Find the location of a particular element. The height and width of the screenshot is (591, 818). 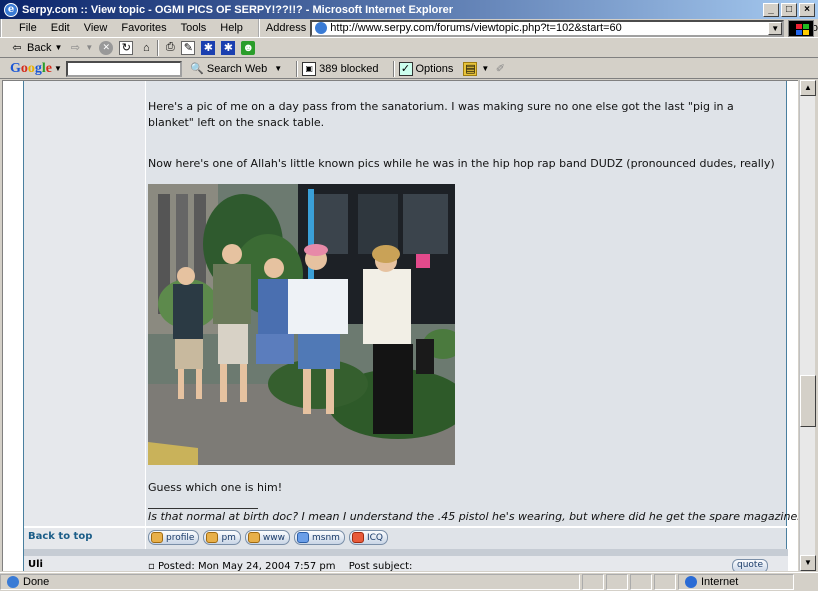

profile-icon is located at coordinates (157, 537).